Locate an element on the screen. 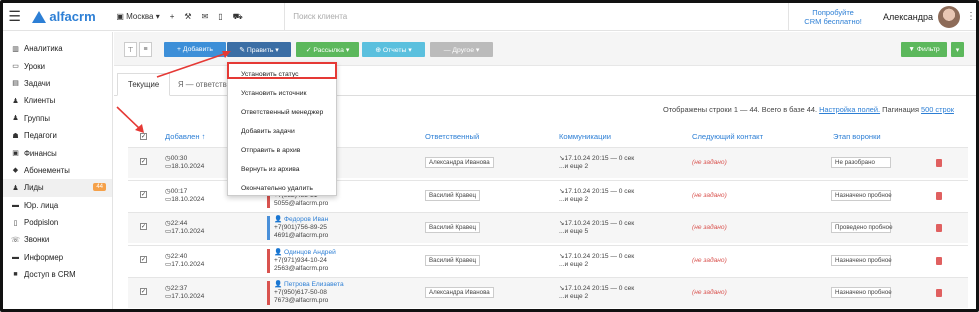 Image resolution: width=979 pixels, height=312 pixels. sidebar-item: ■ Доступ в CRM is located at coordinates (57, 274).